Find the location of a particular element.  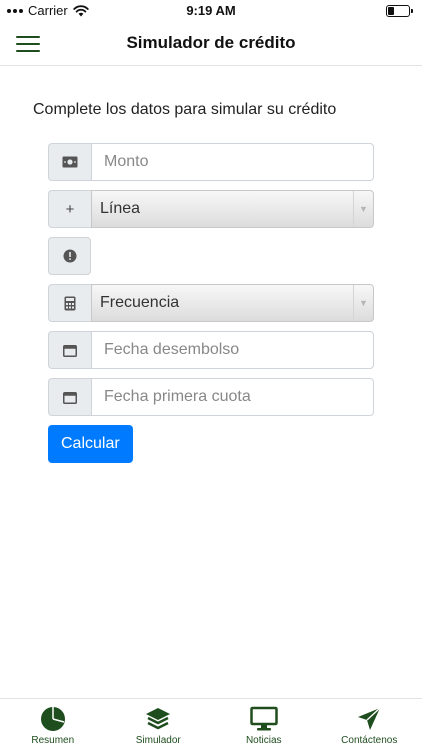

status-bar: Carrier 9:19 AM is located at coordinates (211, 11).